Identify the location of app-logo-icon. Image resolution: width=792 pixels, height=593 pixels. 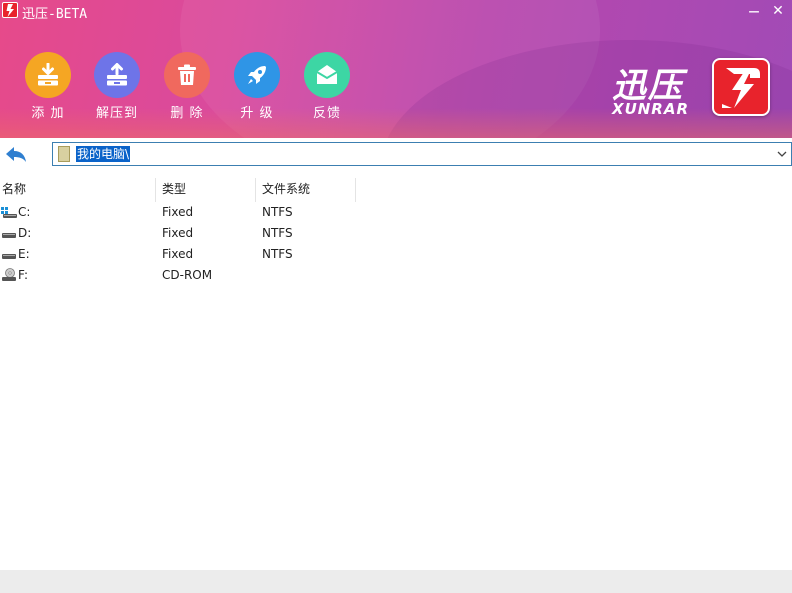
(10, 10).